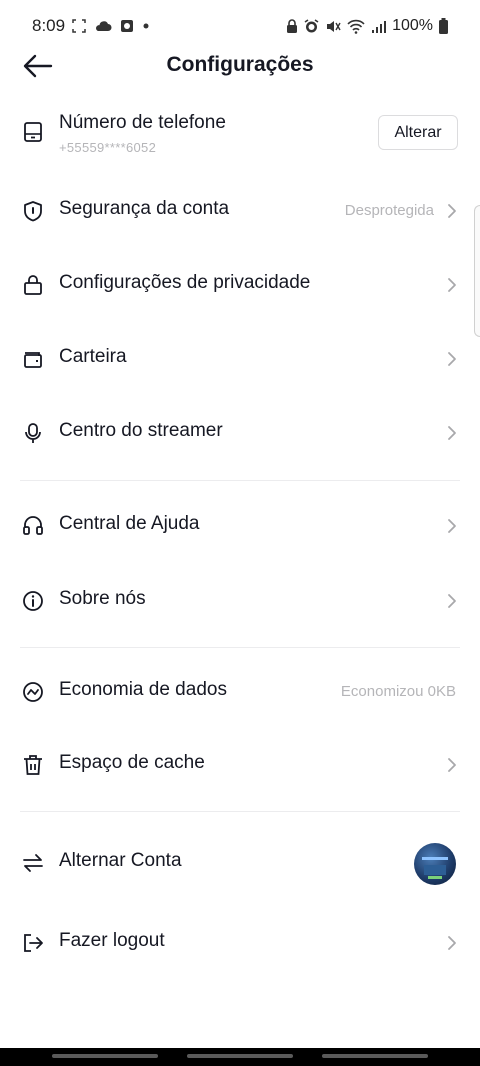 The height and width of the screenshot is (1066, 480). Describe the element at coordinates (33, 211) in the screenshot. I see `shield-icon` at that location.